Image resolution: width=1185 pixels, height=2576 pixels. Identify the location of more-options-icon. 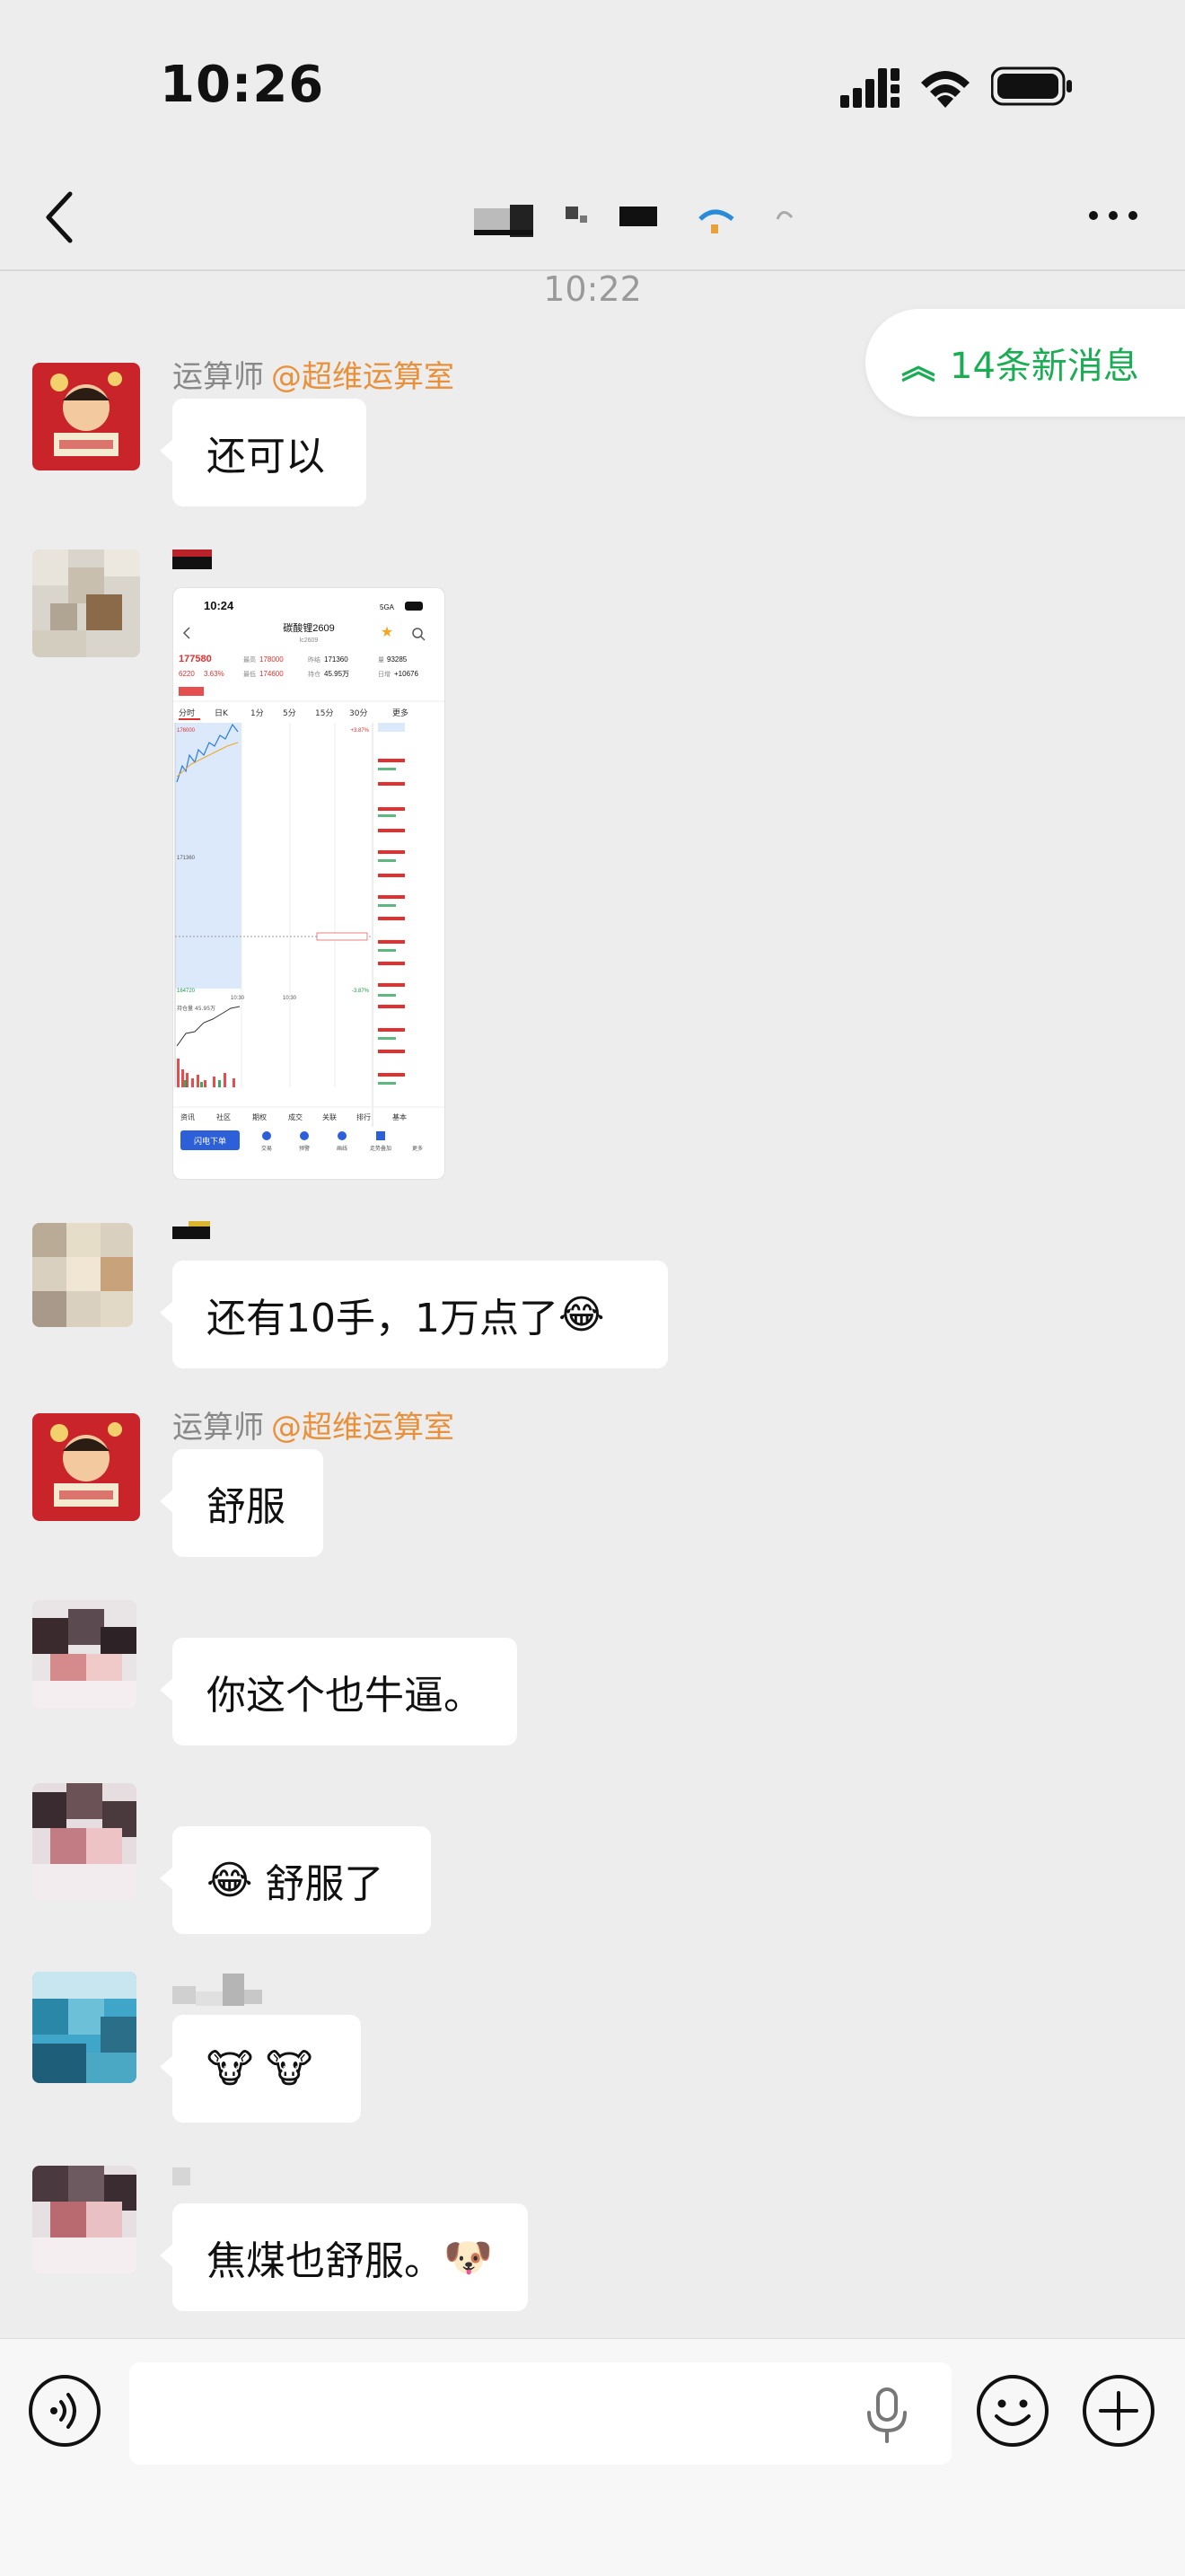
(1113, 215).